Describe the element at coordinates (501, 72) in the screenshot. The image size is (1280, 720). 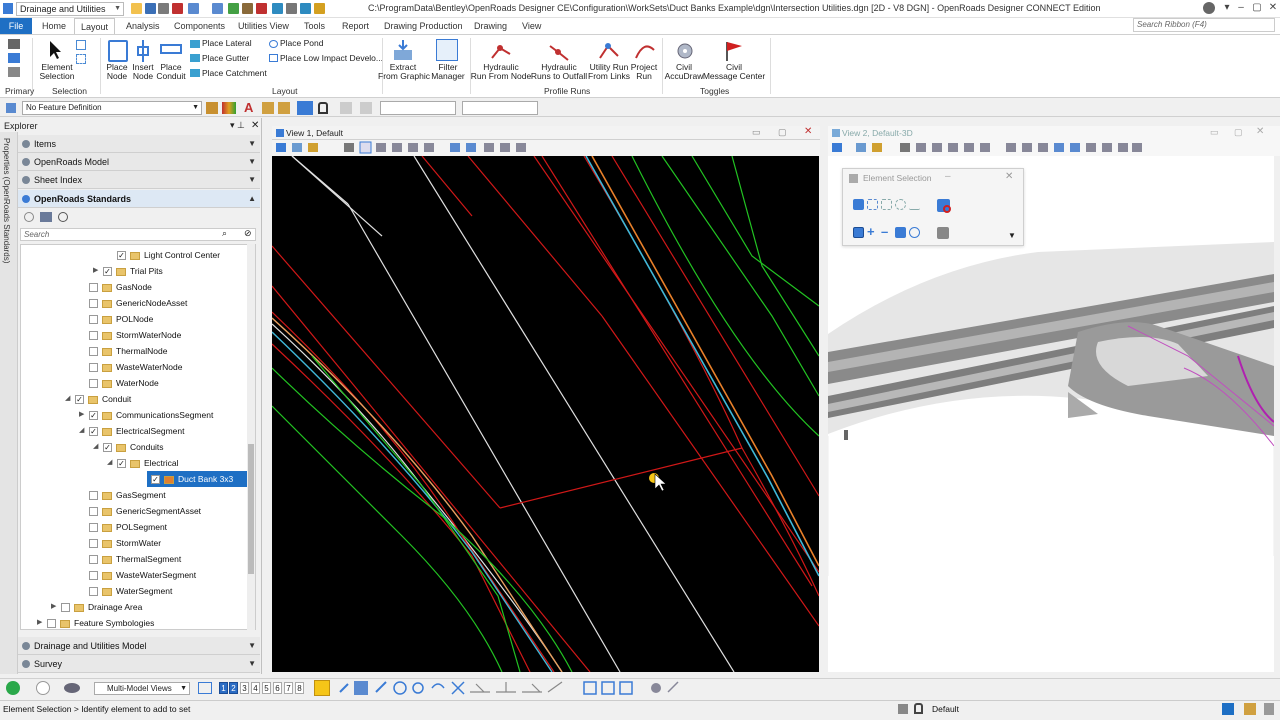
I see `hydraulic-run-from-node-button: Hydraulic Run From Node` at that location.